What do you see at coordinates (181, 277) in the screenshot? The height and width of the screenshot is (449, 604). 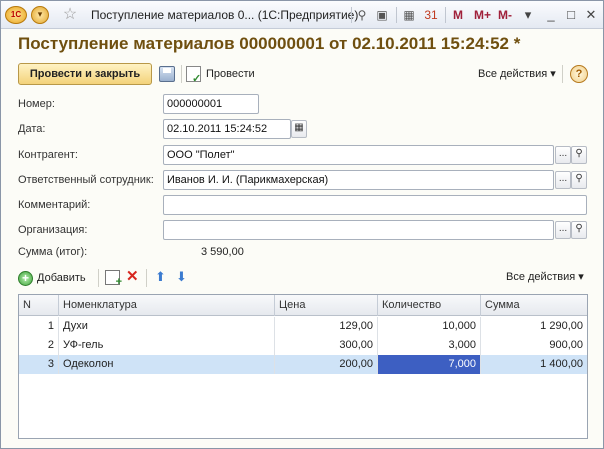 I see `move-down-icon: ⬇` at bounding box center [181, 277].